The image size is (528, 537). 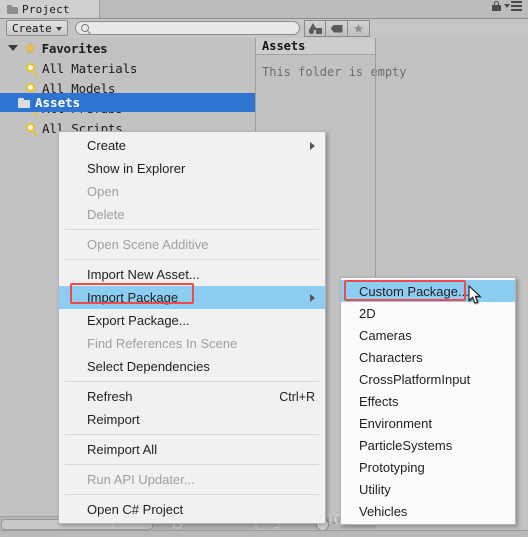 I want to click on status-bar, so click(x=264, y=533).